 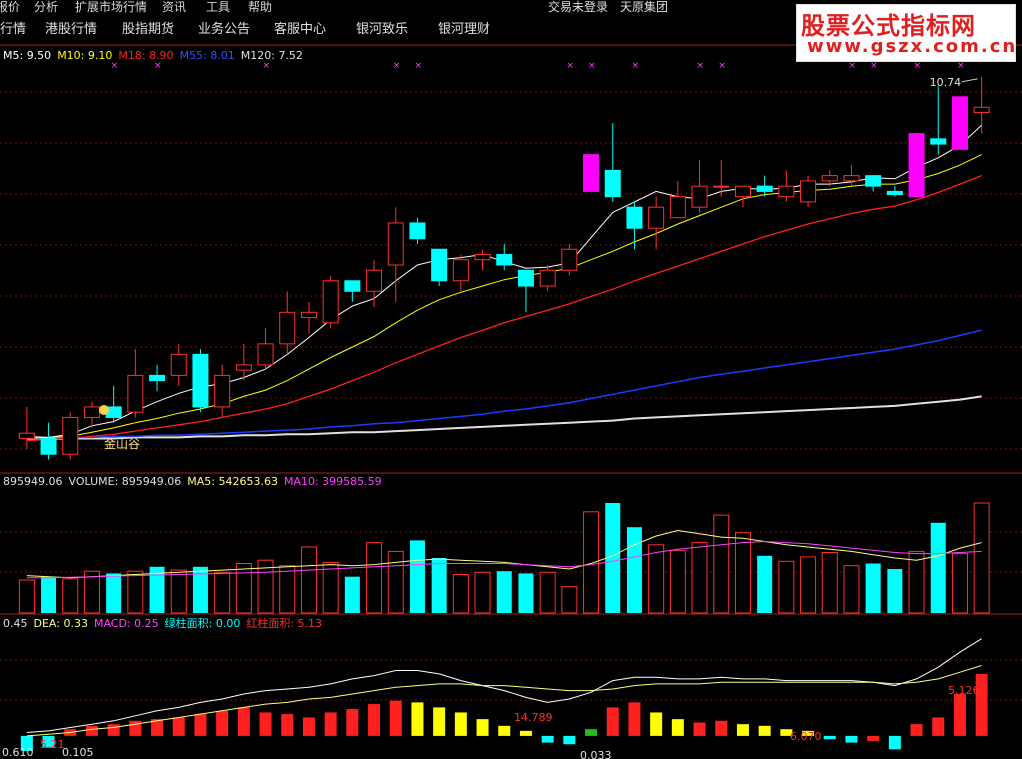 What do you see at coordinates (504, 554) in the screenshot?
I see `volume-ma5-line` at bounding box center [504, 554].